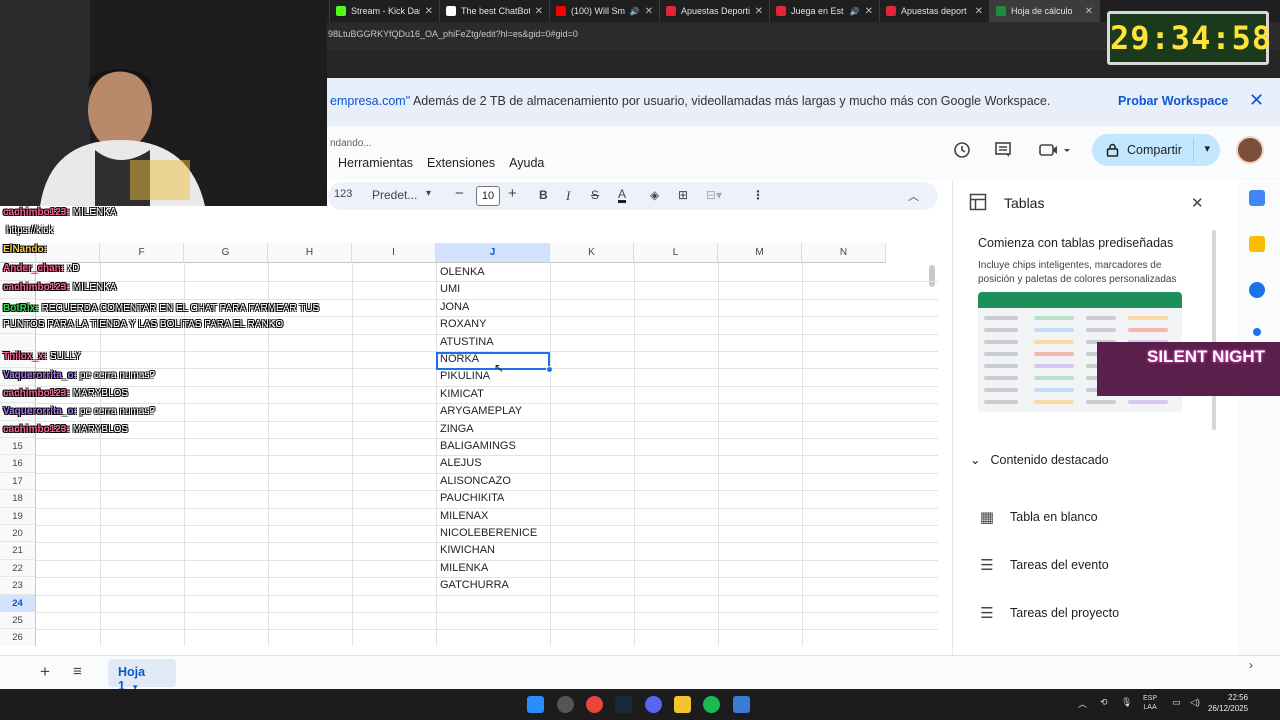 This screenshot has height=720, width=1280. What do you see at coordinates (310, 253) in the screenshot?
I see `column-header-h: H` at bounding box center [310, 253].